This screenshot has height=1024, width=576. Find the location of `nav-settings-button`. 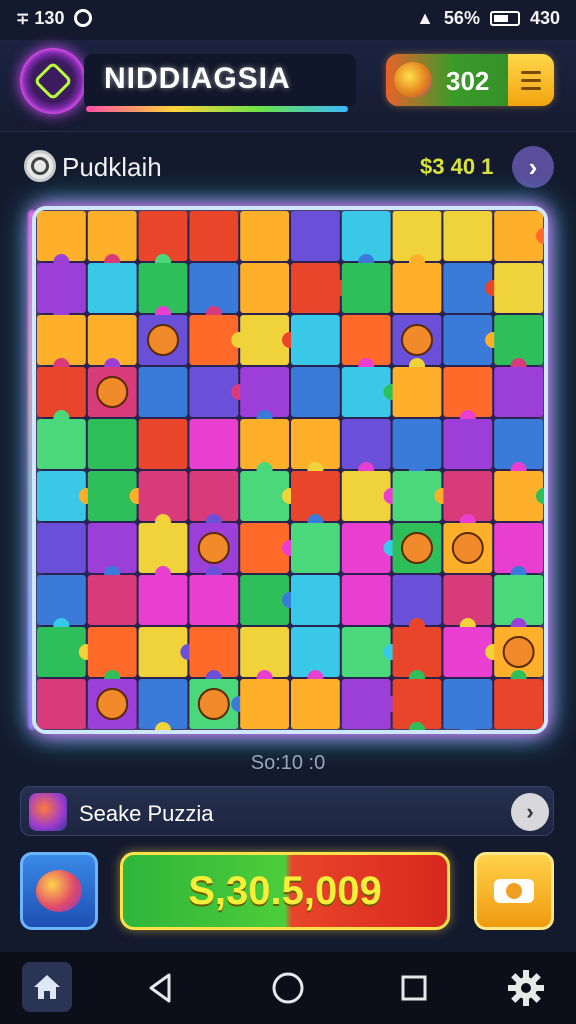

nav-settings-button is located at coordinates (526, 988).